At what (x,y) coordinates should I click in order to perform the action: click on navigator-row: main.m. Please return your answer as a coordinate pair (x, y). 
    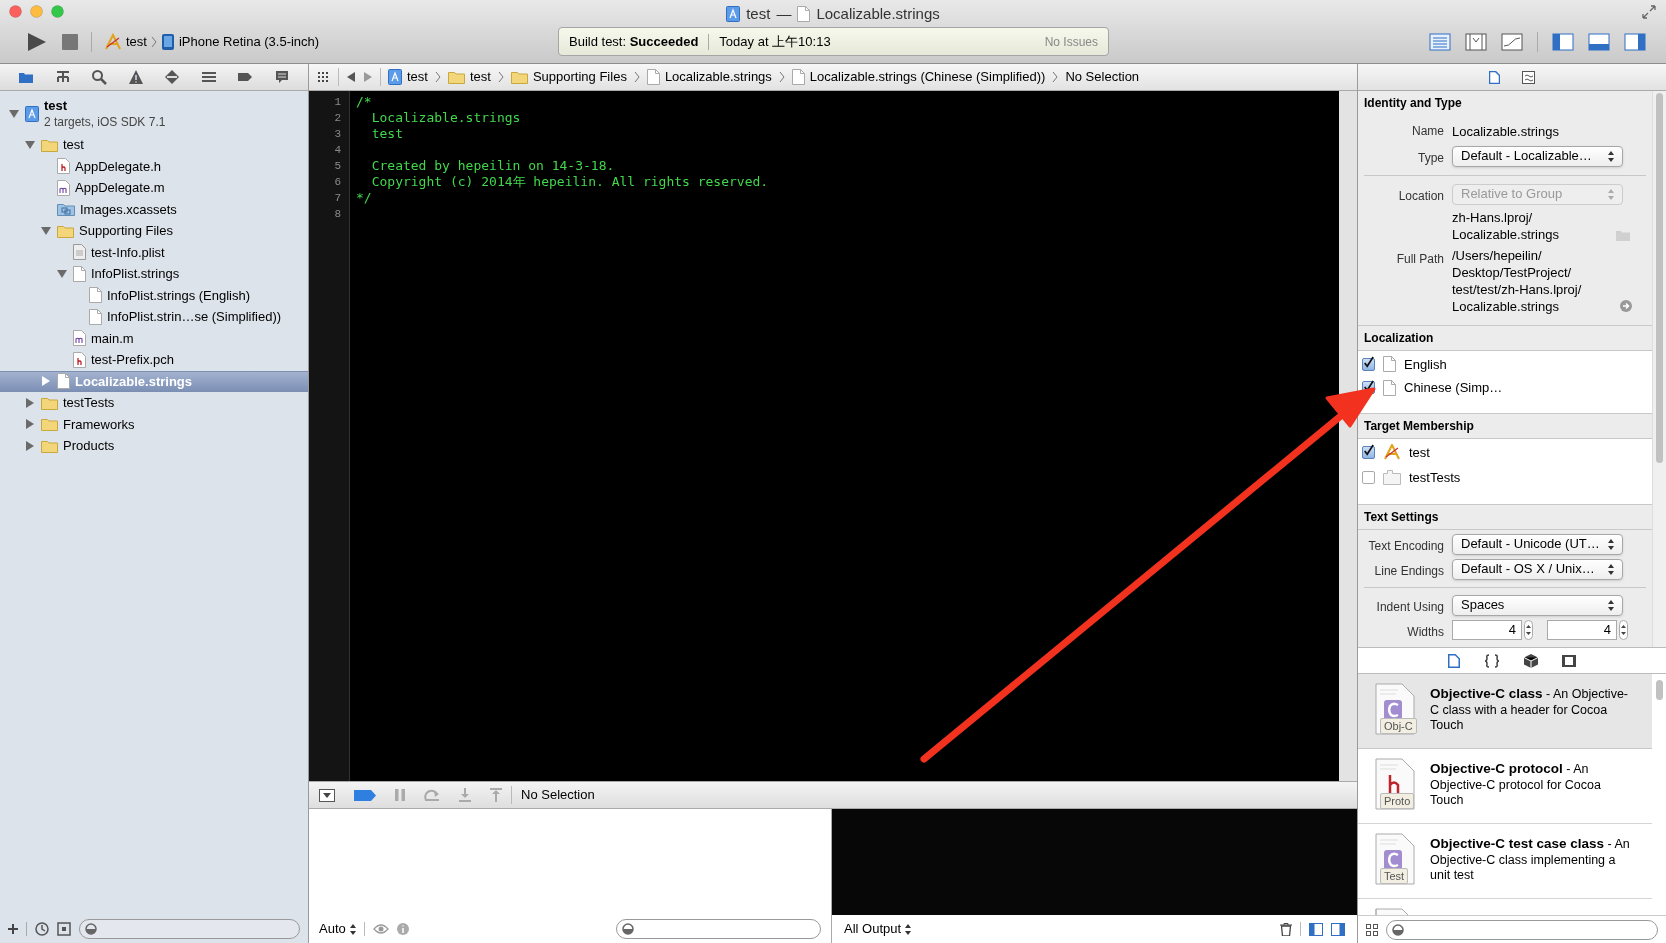
    Looking at the image, I should click on (154, 338).